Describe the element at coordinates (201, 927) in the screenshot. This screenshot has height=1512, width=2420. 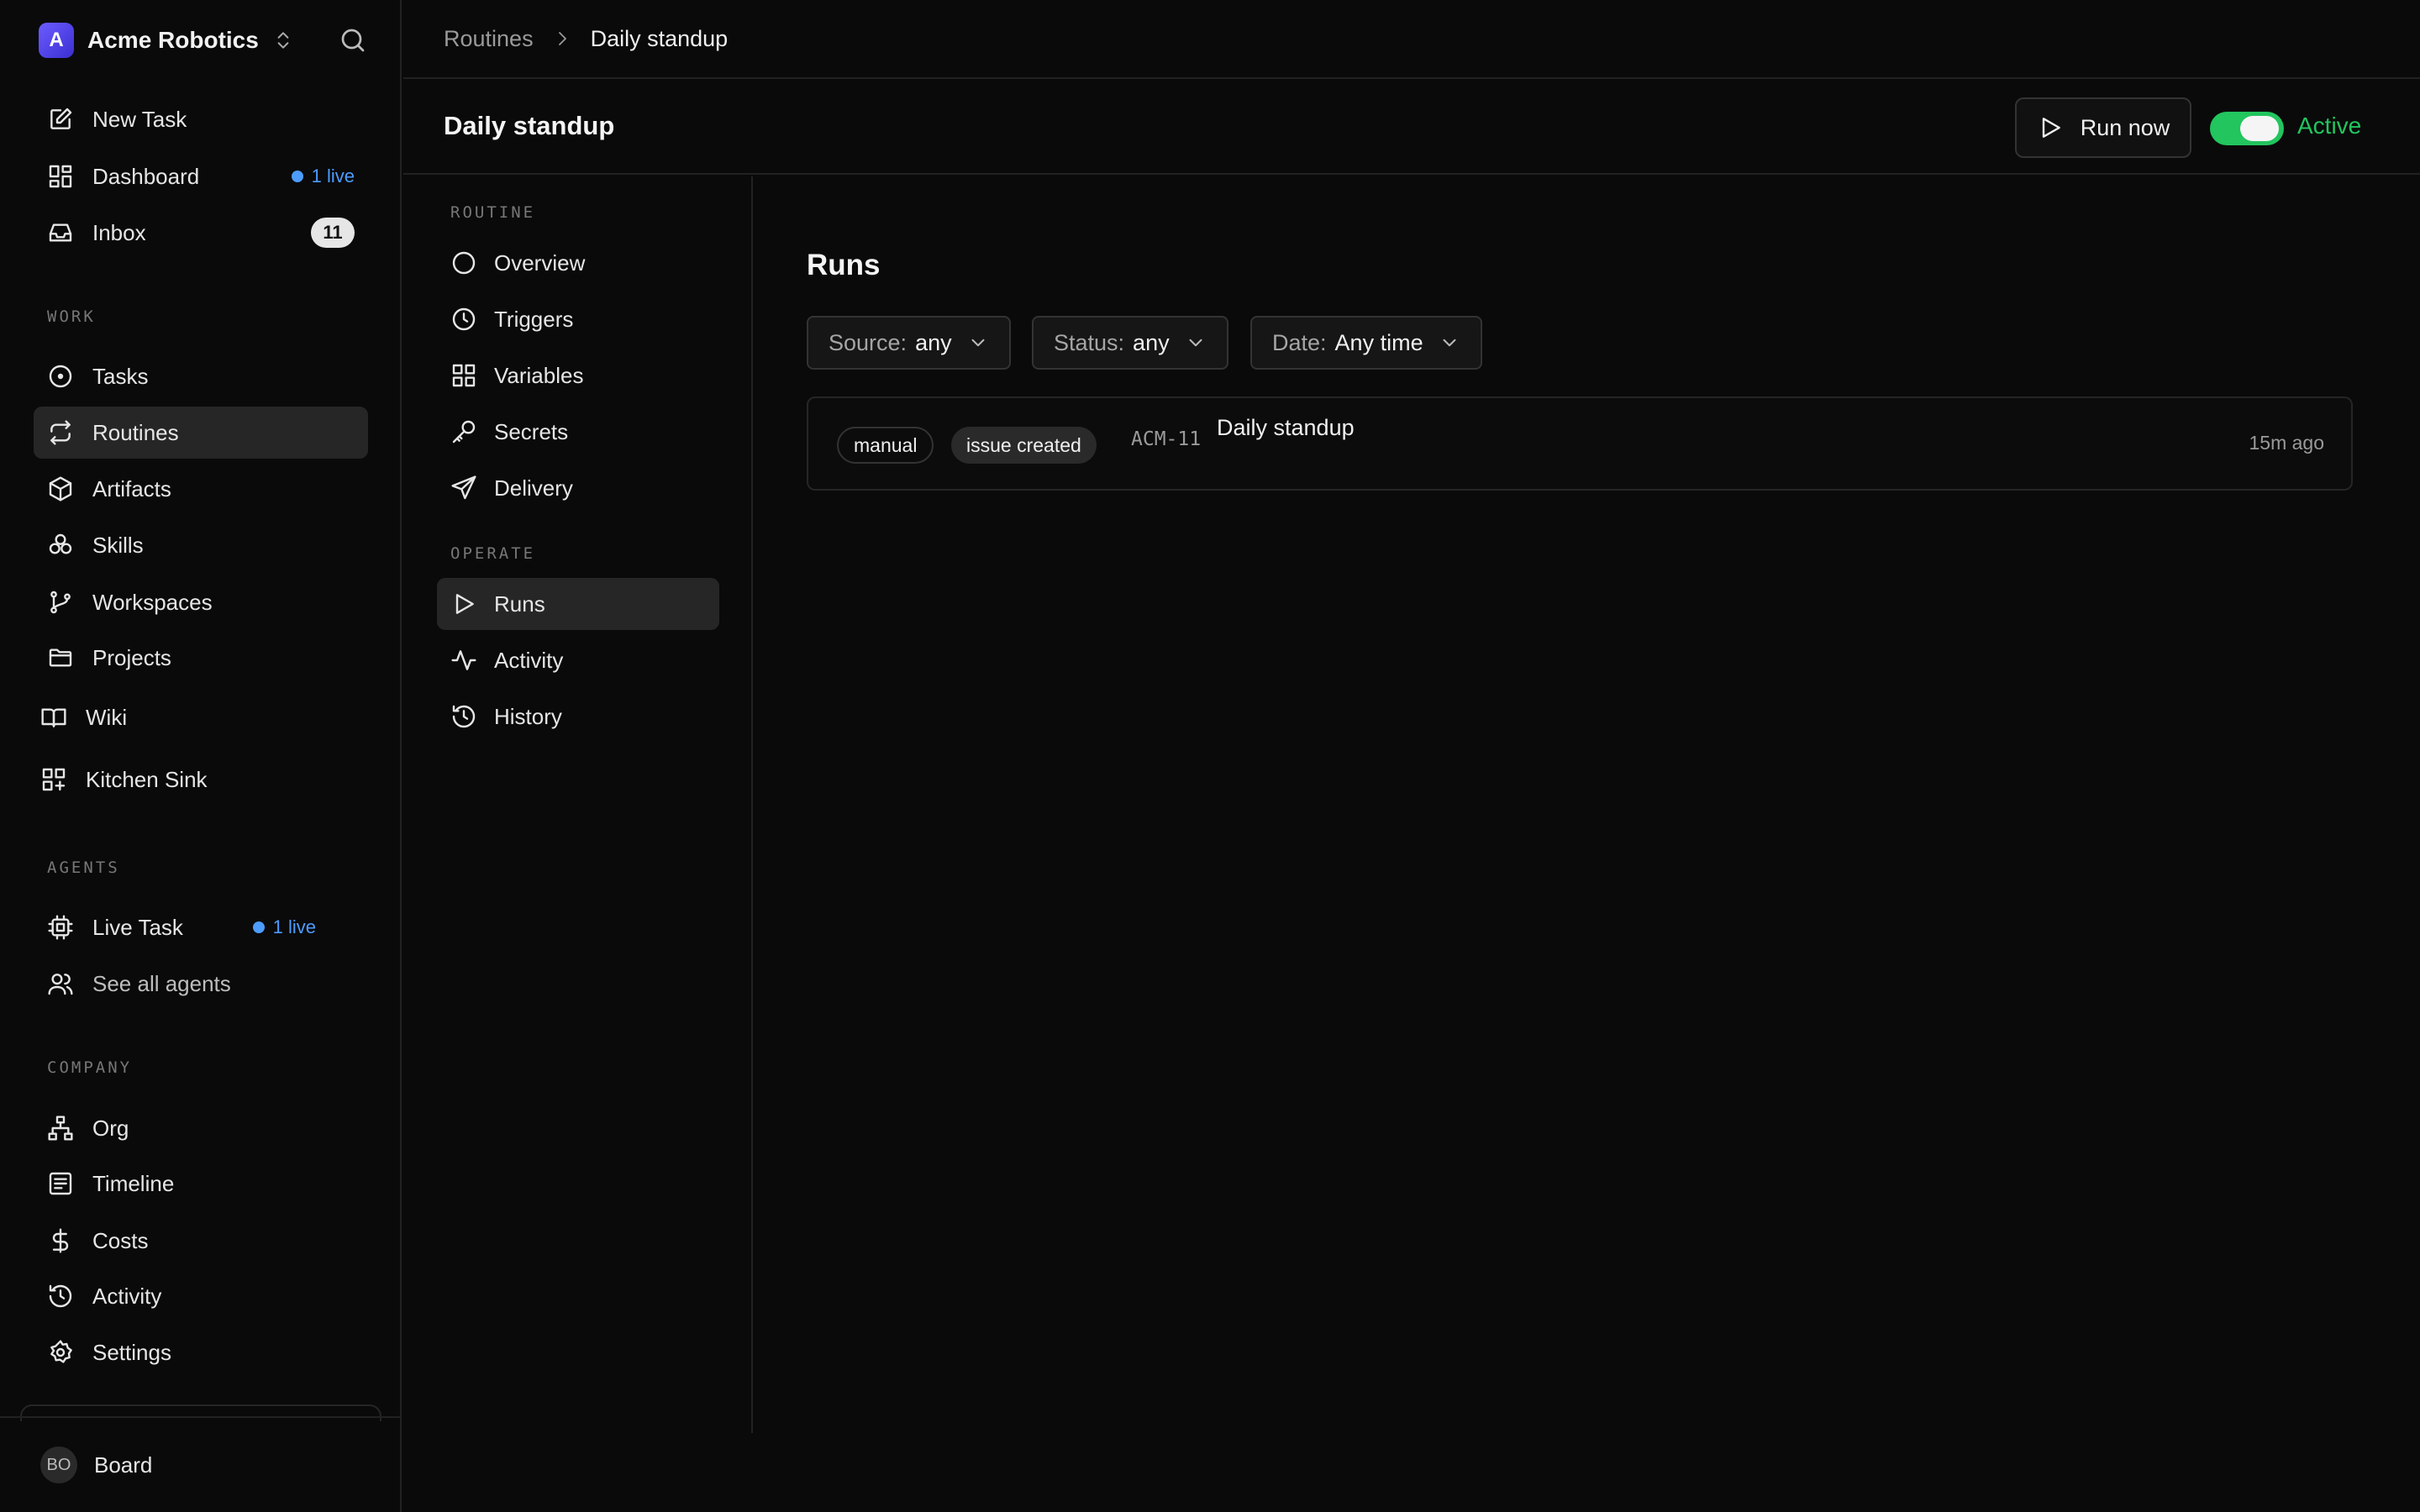
I see `sidebar-item-live-task: Live Task 1 live` at that location.